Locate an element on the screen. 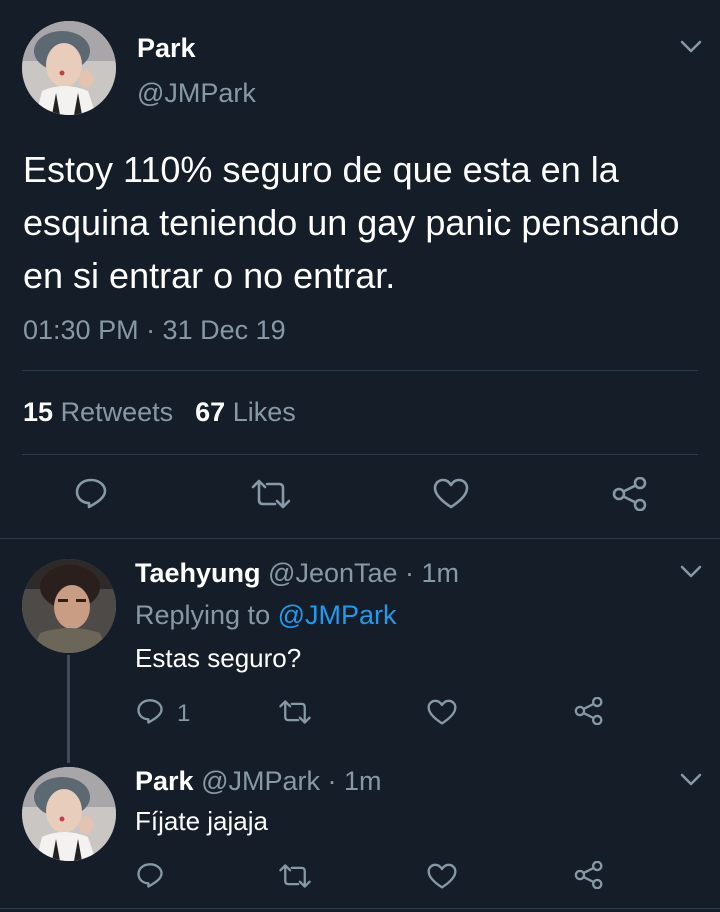 The width and height of the screenshot is (720, 912). likes-stat: 67 Likes is located at coordinates (245, 412).